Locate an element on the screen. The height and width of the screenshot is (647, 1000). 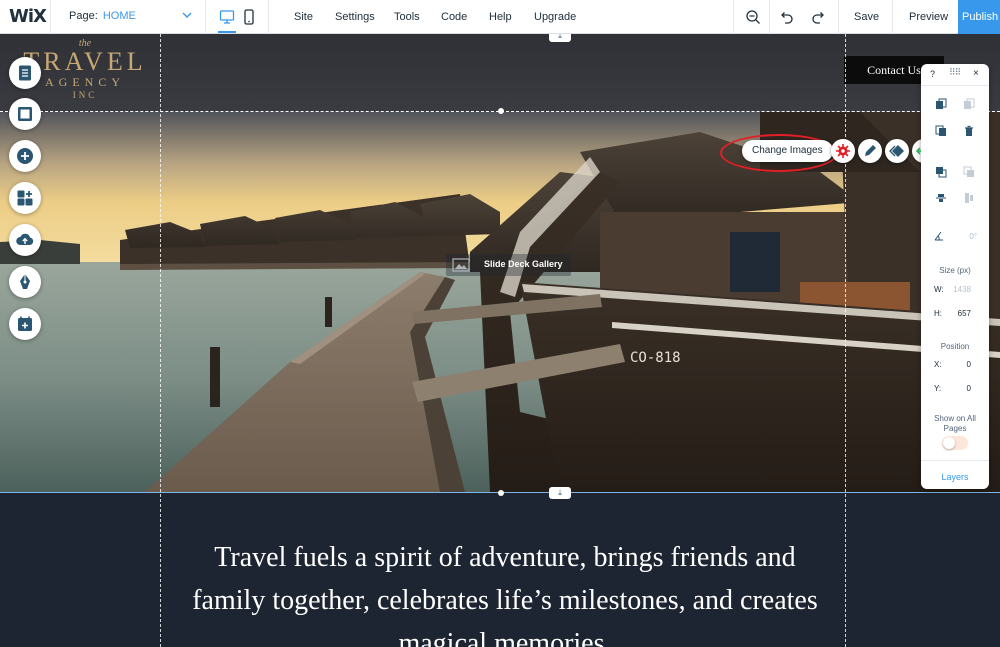
menu-upgrade: Upgrade is located at coordinates (555, 17).